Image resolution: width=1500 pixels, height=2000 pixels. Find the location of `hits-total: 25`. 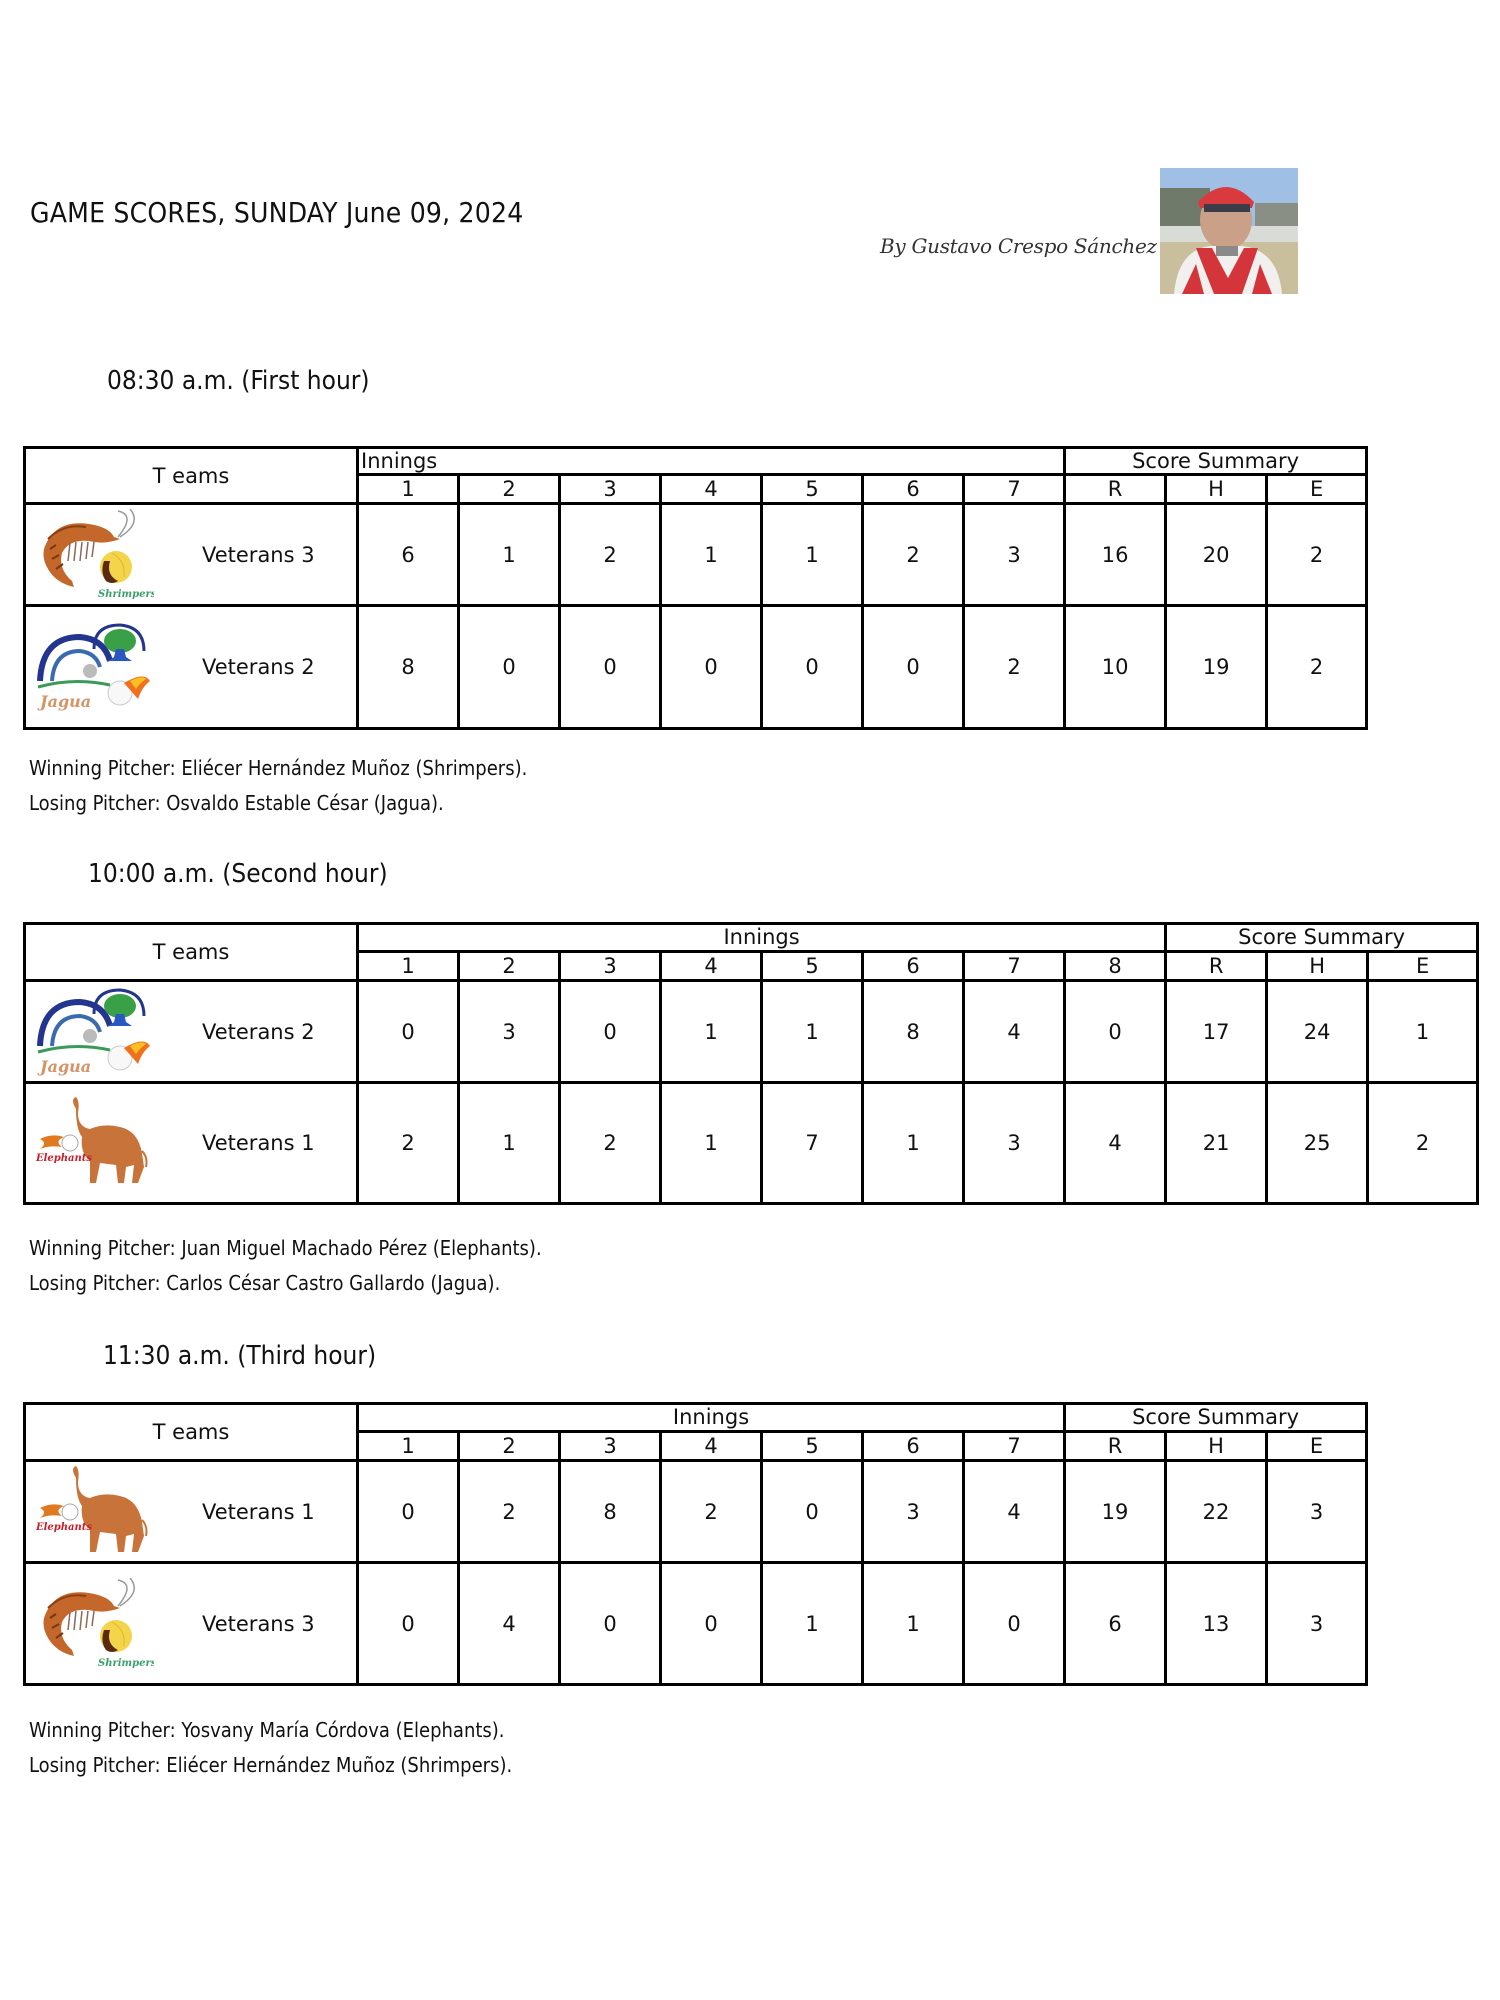

hits-total: 25 is located at coordinates (1317, 1143).